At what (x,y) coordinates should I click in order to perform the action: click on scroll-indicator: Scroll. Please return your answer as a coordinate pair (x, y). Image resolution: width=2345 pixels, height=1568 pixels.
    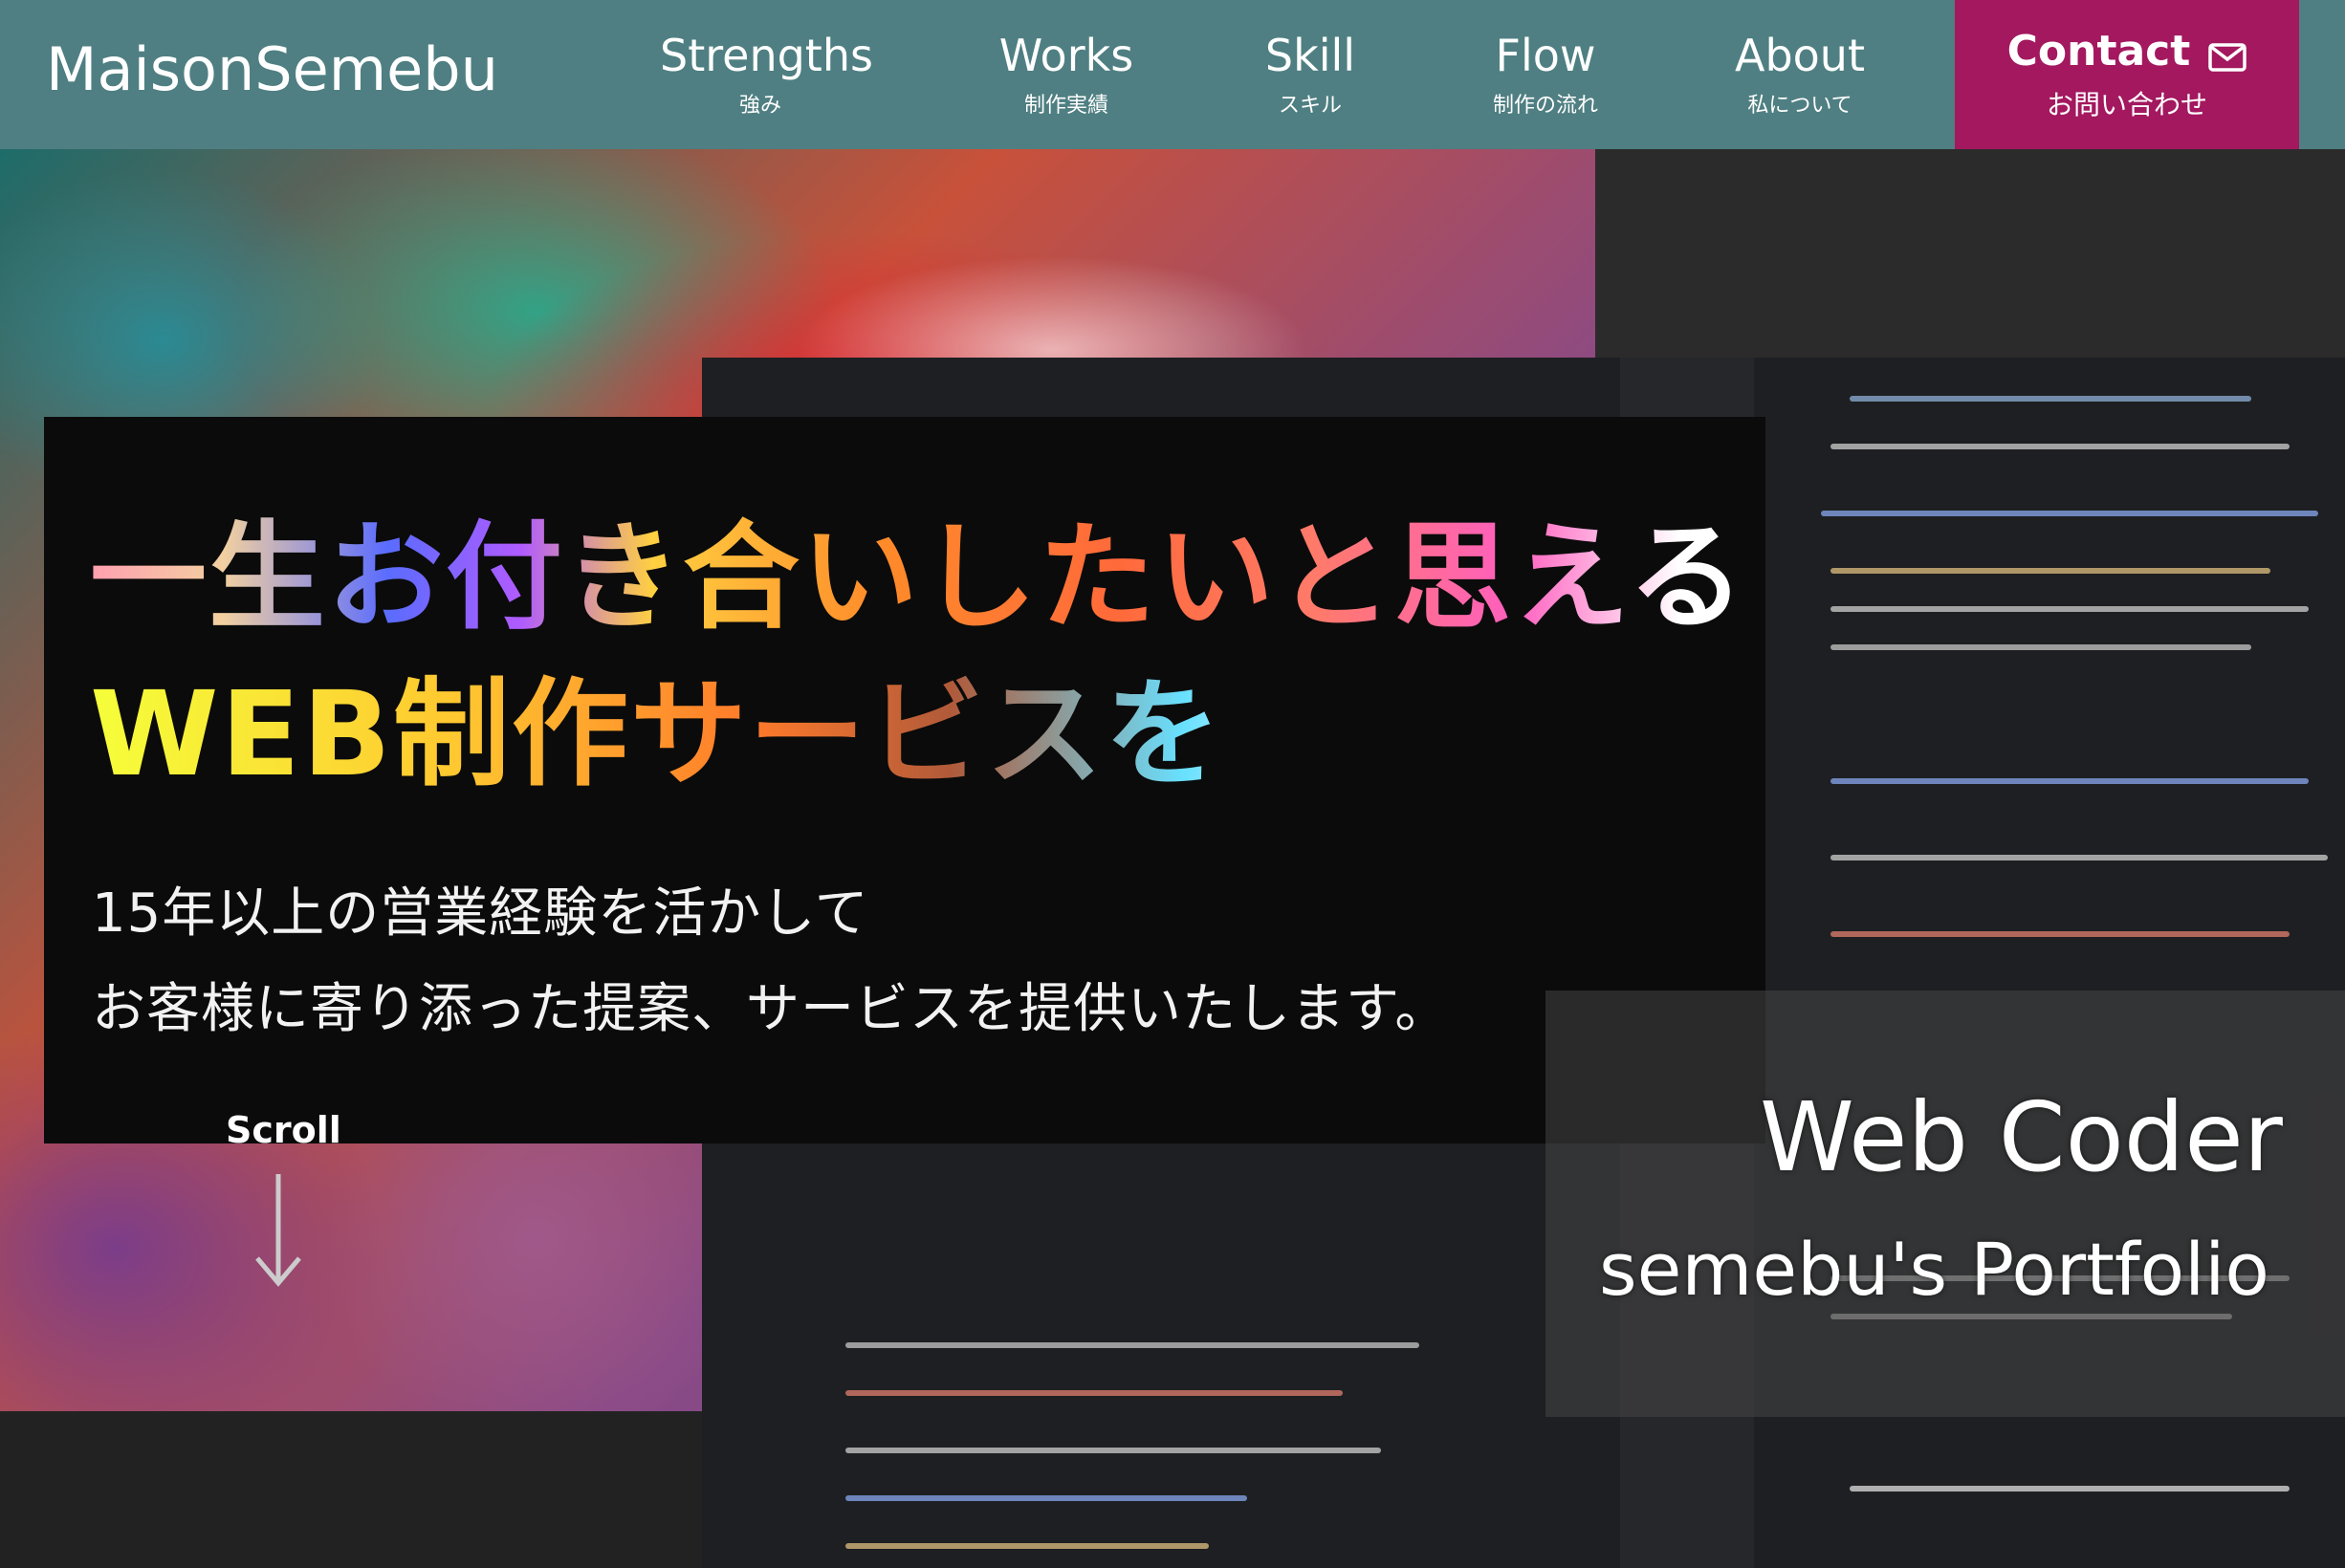
    Looking at the image, I should click on (283, 1199).